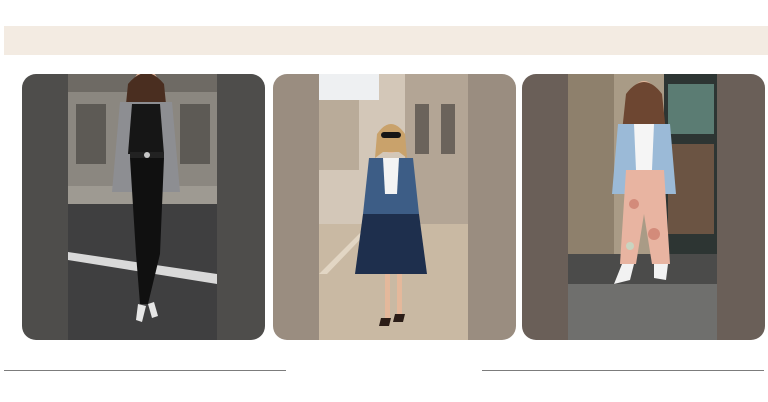  Describe the element at coordinates (386, 40) in the screenshot. I see `header-band` at that location.